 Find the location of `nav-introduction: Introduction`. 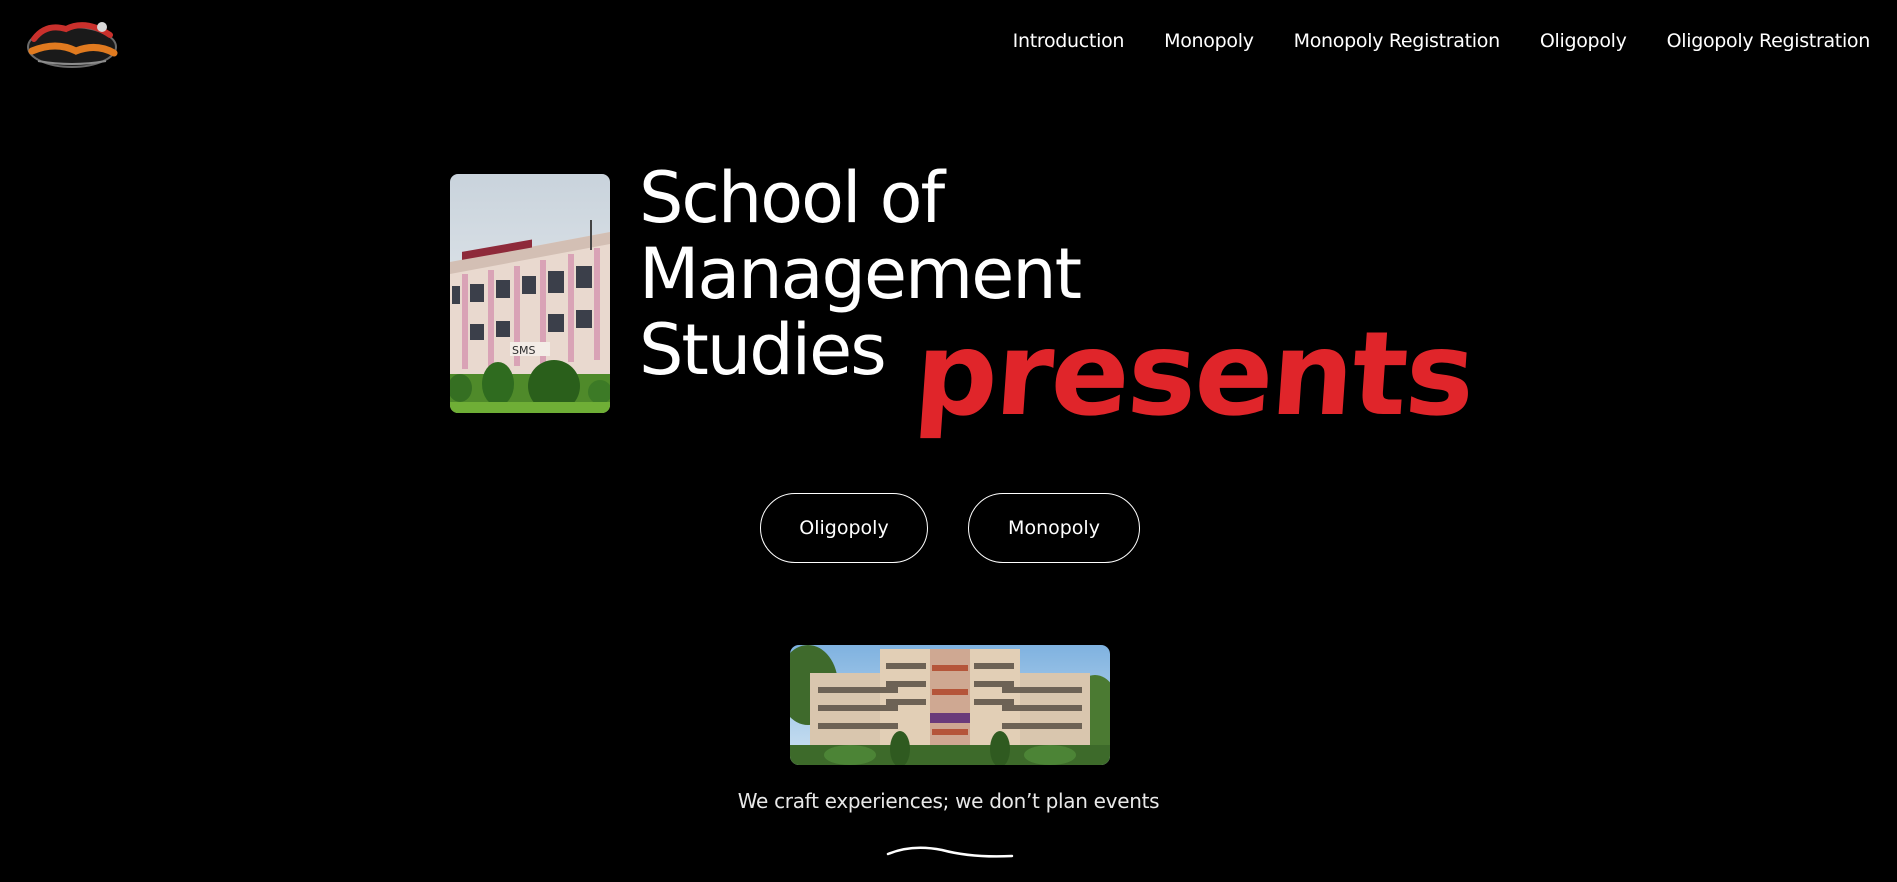

nav-introduction: Introduction is located at coordinates (1069, 41).